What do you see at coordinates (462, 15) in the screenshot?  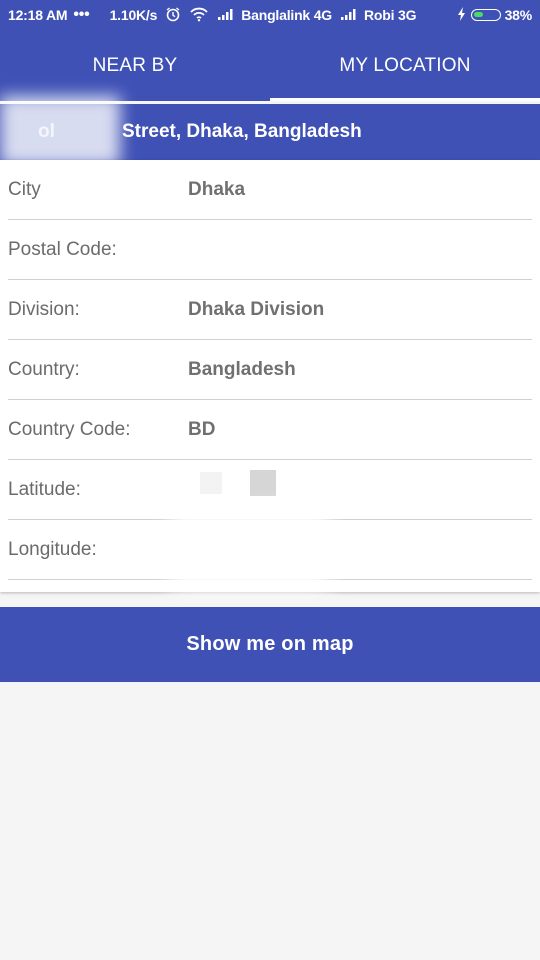 I see `charging-icon` at bounding box center [462, 15].